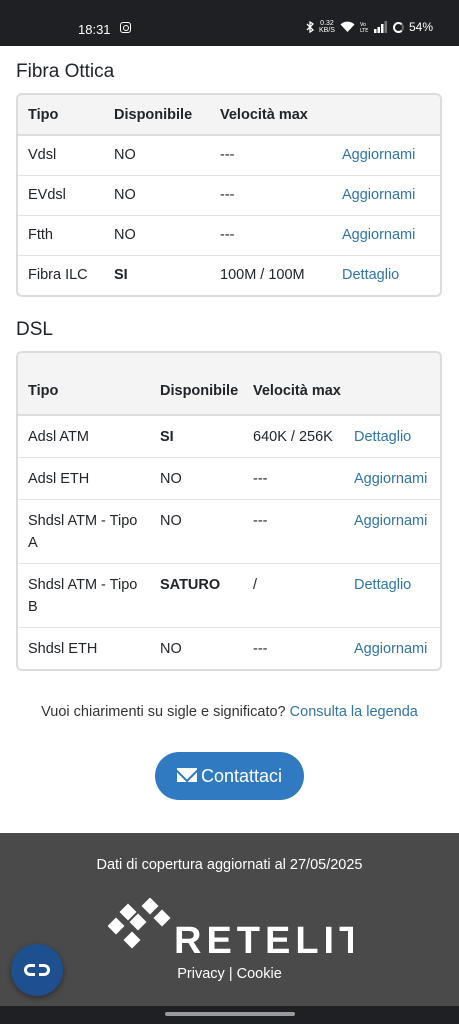 The height and width of the screenshot is (1024, 459). What do you see at coordinates (61, 234) in the screenshot?
I see `cell-tipo: Ftth` at bounding box center [61, 234].